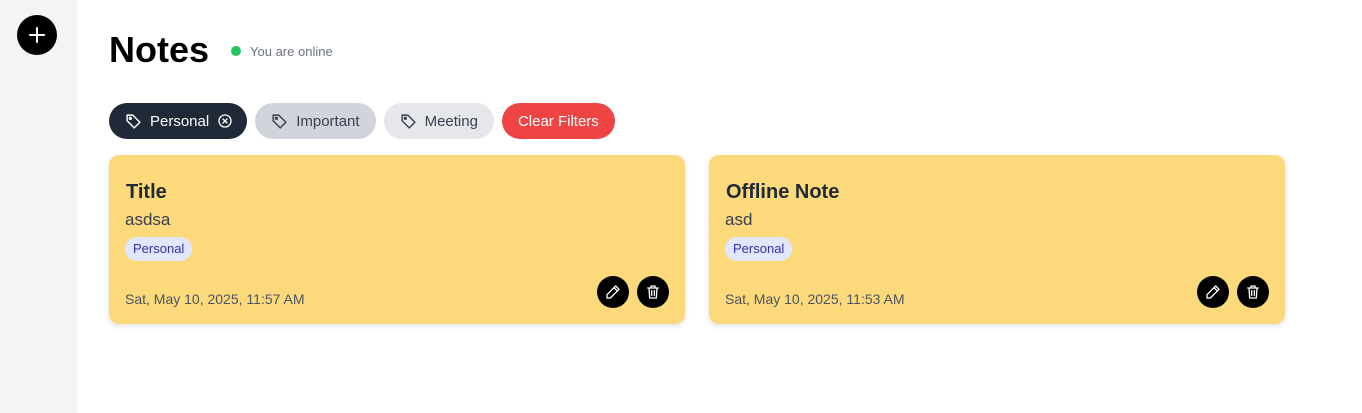 The height and width of the screenshot is (413, 1362). What do you see at coordinates (558, 121) in the screenshot?
I see `clear-filters-button: Clear Filters` at bounding box center [558, 121].